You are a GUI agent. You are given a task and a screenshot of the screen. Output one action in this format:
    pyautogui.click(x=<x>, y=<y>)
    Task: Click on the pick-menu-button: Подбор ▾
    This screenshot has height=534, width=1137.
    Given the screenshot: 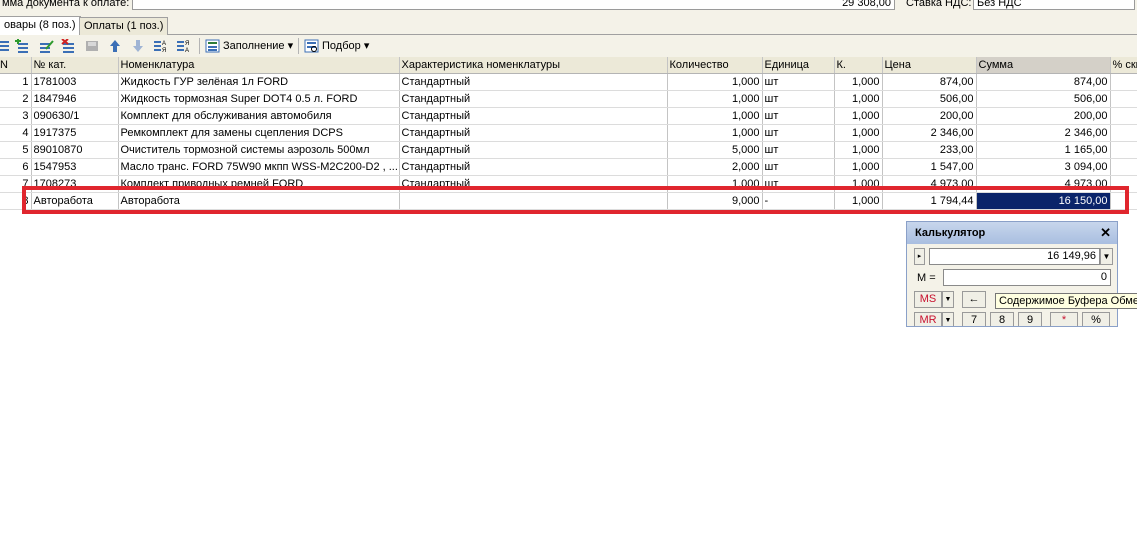 What is the action you would take?
    pyautogui.click(x=345, y=46)
    